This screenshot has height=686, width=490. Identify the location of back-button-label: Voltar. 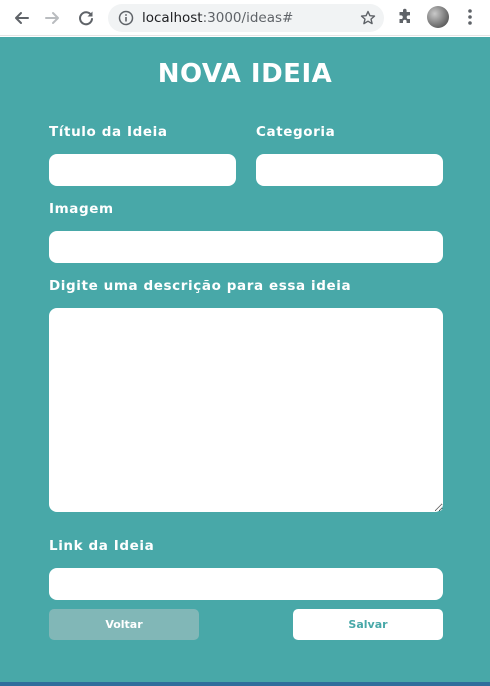
(124, 624).